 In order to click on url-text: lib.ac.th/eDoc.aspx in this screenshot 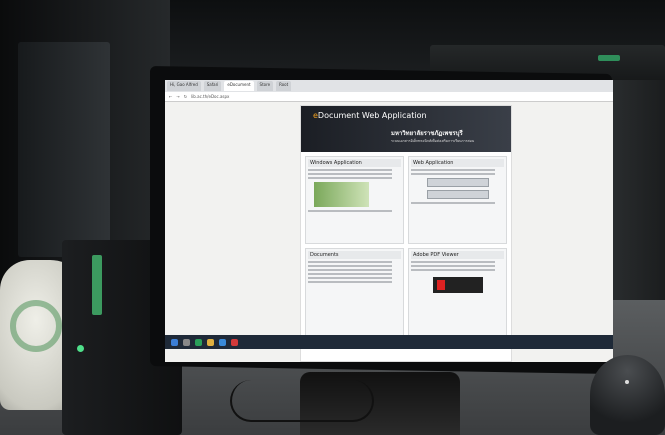, I will do `click(210, 96)`.